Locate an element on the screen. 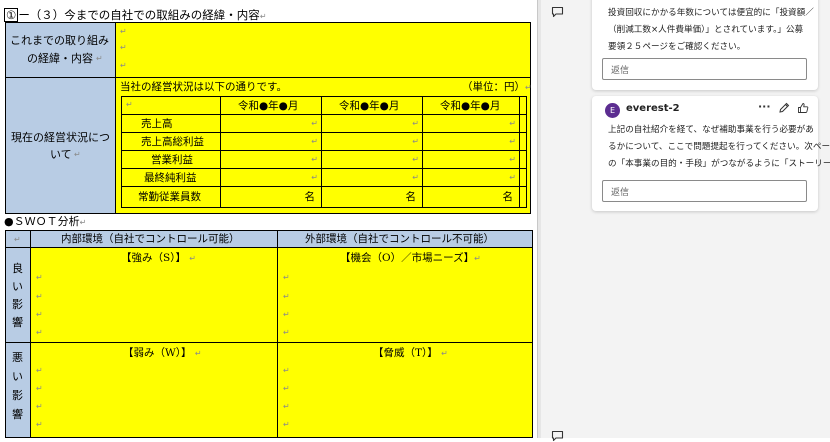 The image size is (830, 442). swot-strength-cell: 【強み（S）】 ↵ ↵ ↵ ↵ ↵ is located at coordinates (154, 295).